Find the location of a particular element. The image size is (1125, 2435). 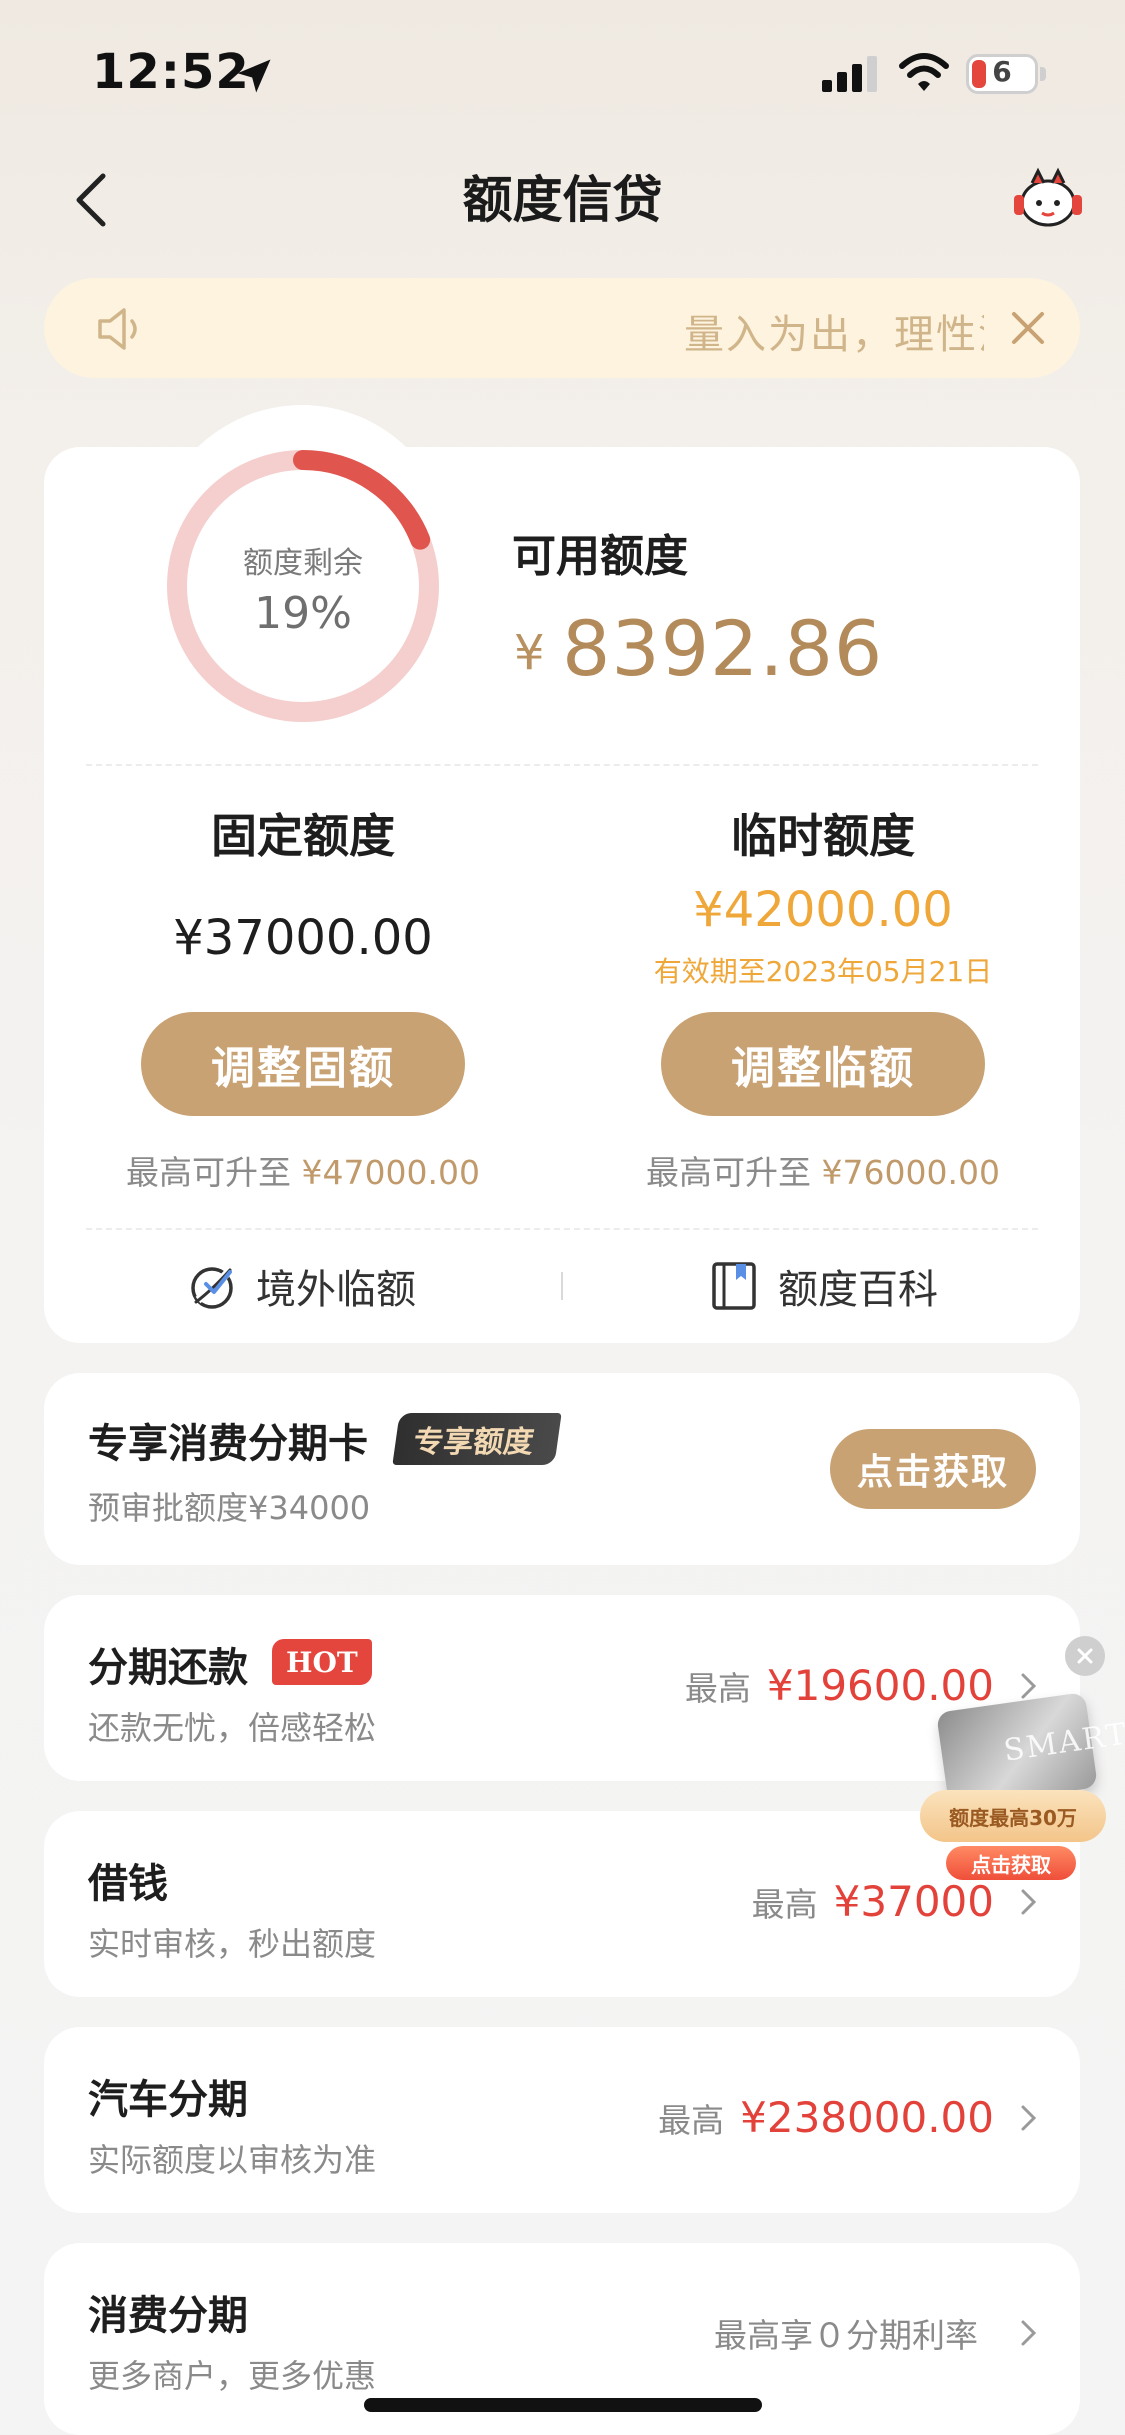

product-title: 分期还款 is located at coordinates (168, 1668).